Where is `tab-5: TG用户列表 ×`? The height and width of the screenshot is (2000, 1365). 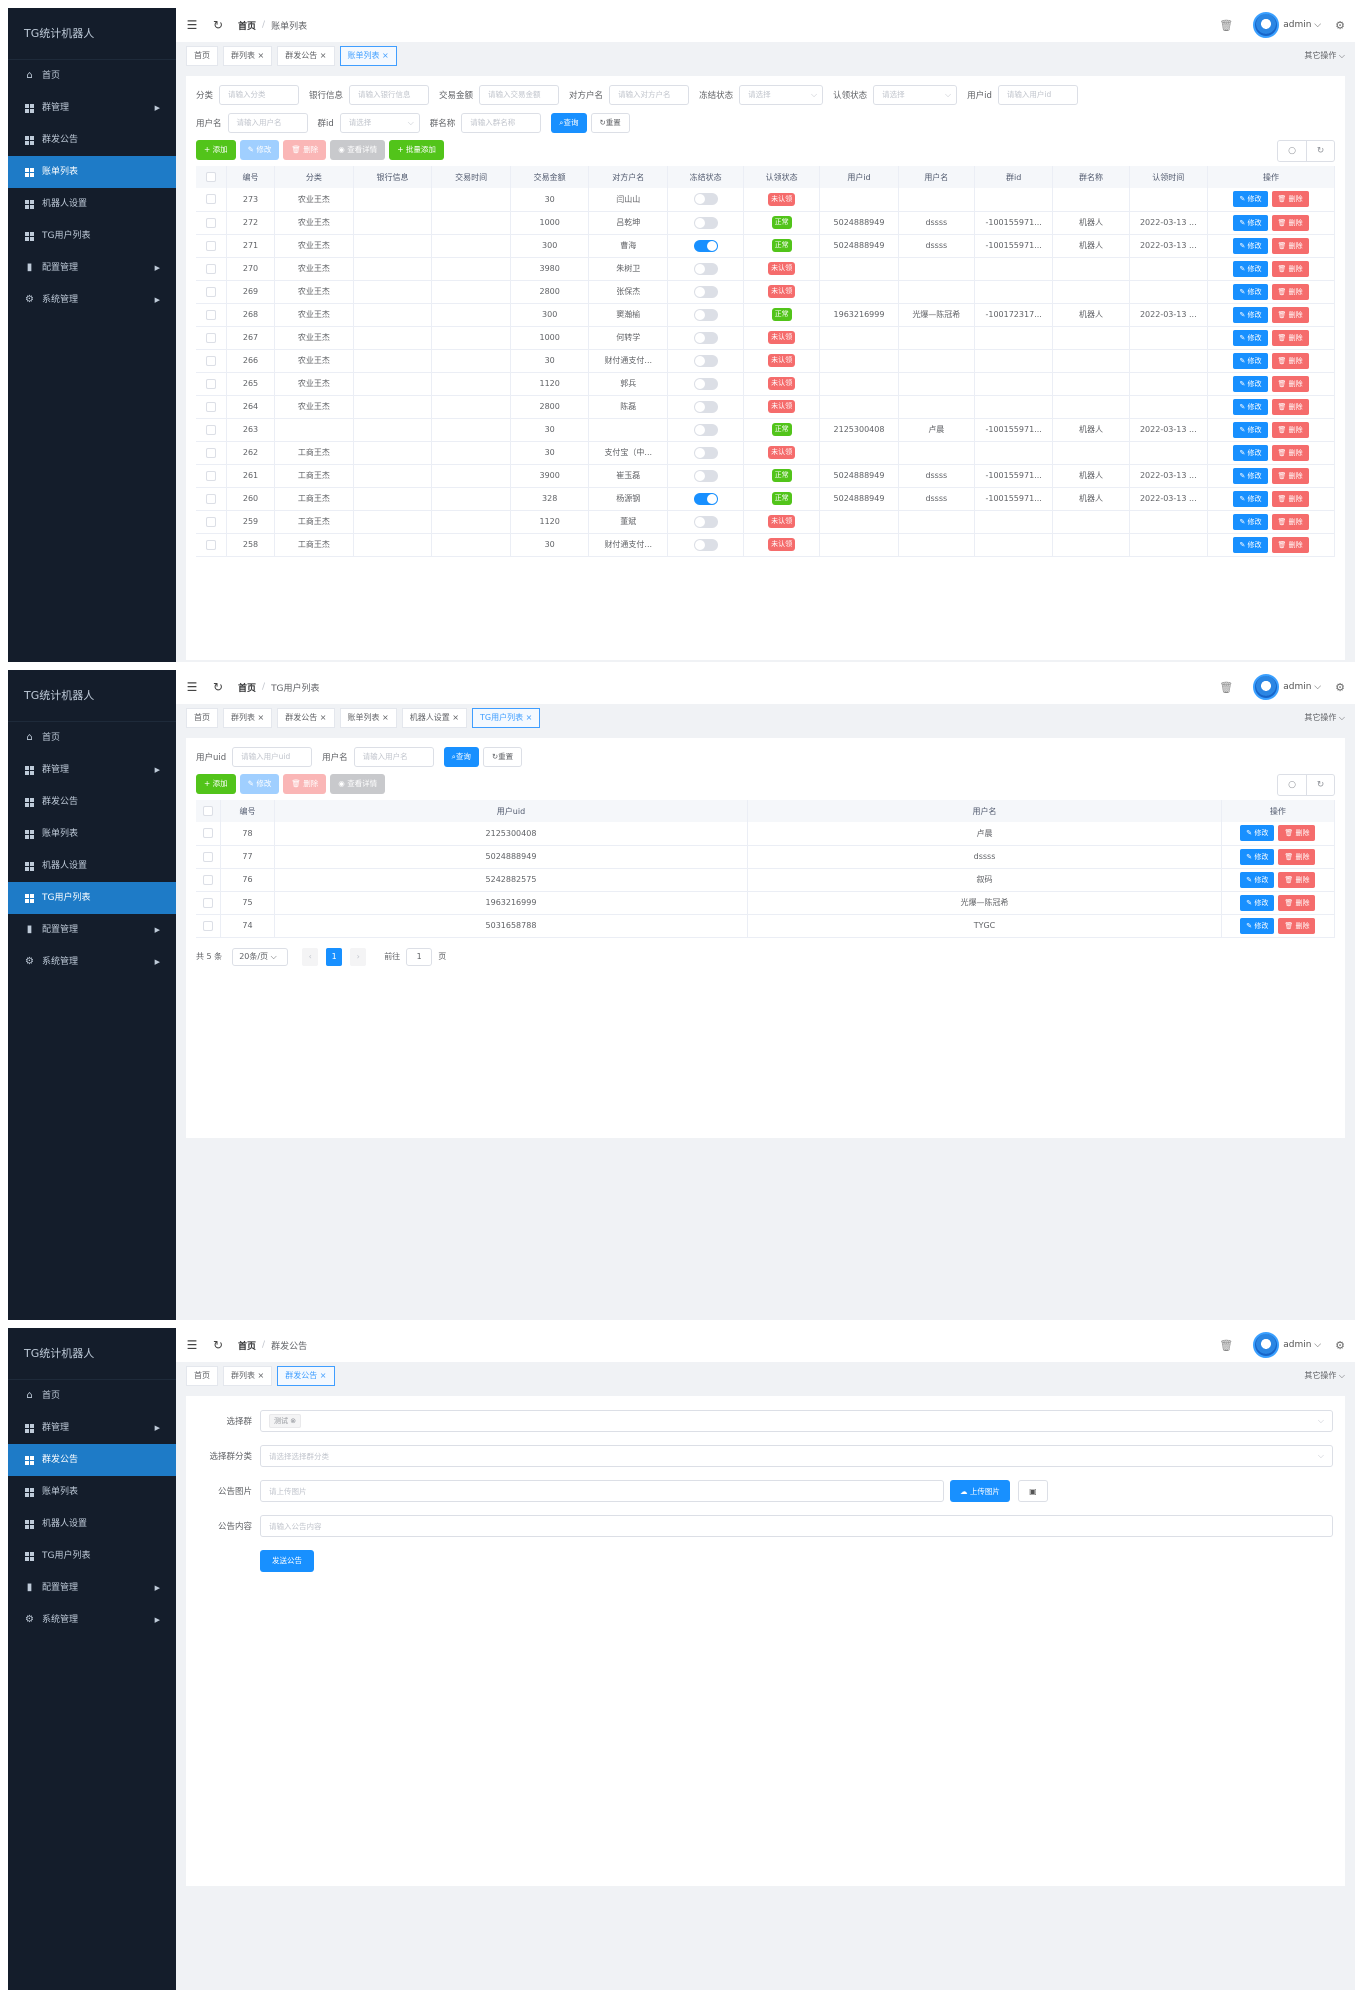
tab-5: TG用户列表 × is located at coordinates (506, 718).